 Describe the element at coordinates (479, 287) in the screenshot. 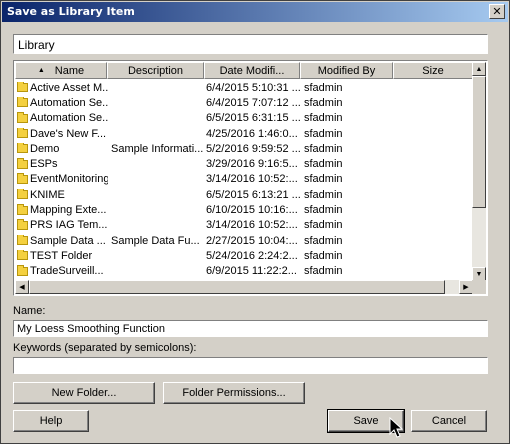

I see `scrollbar-corner` at that location.